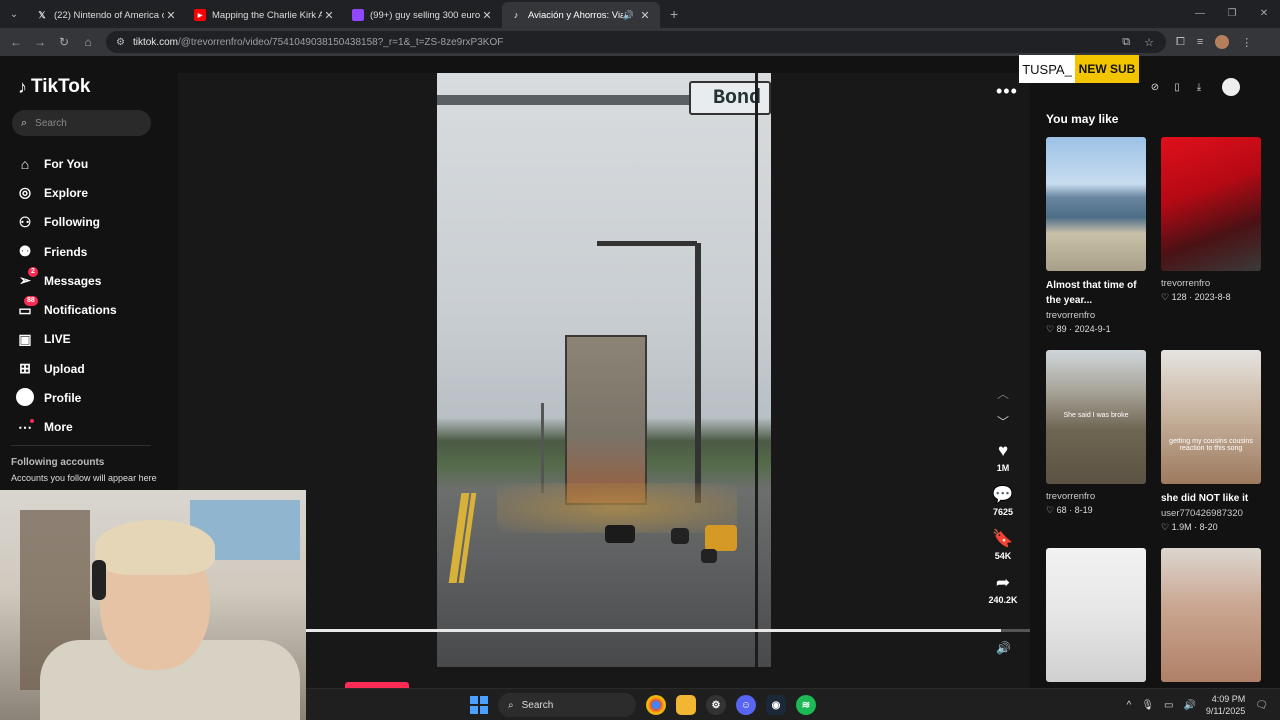 The height and width of the screenshot is (720, 1280). What do you see at coordinates (14, 14) in the screenshot?
I see `tab-search-icon: ⌄` at bounding box center [14, 14].